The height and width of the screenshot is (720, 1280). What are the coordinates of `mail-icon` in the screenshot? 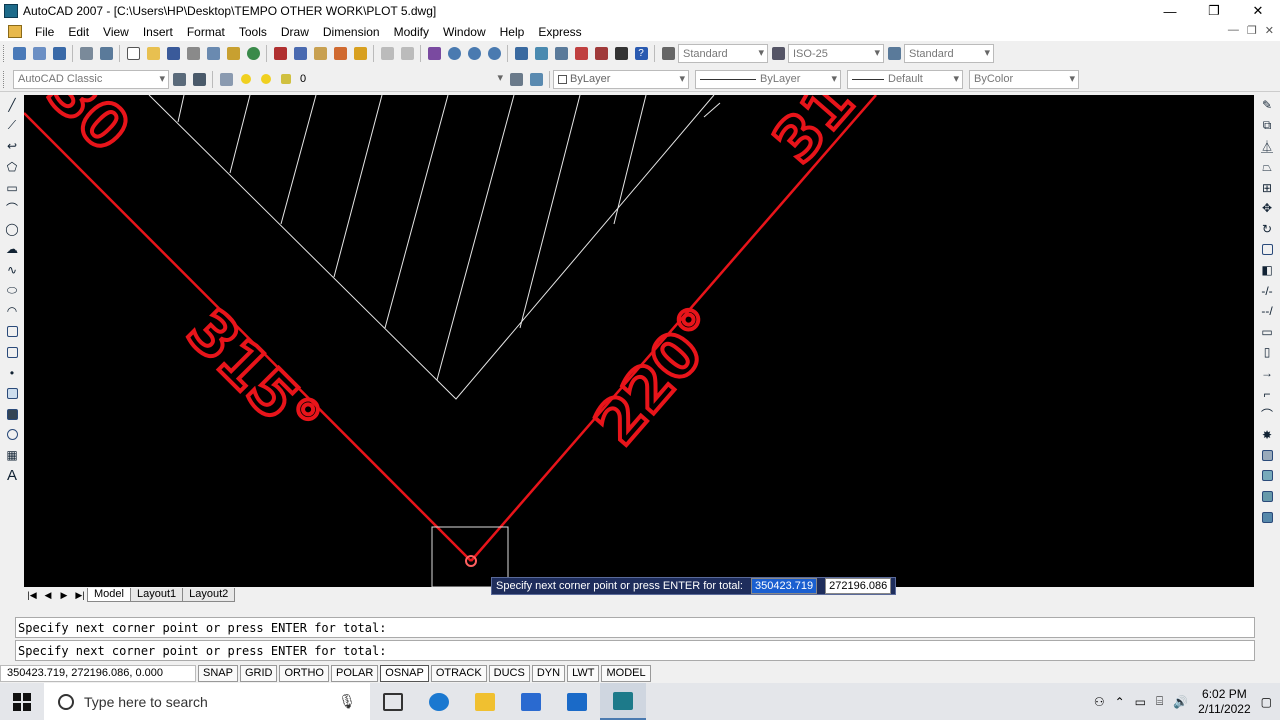 It's located at (577, 701).